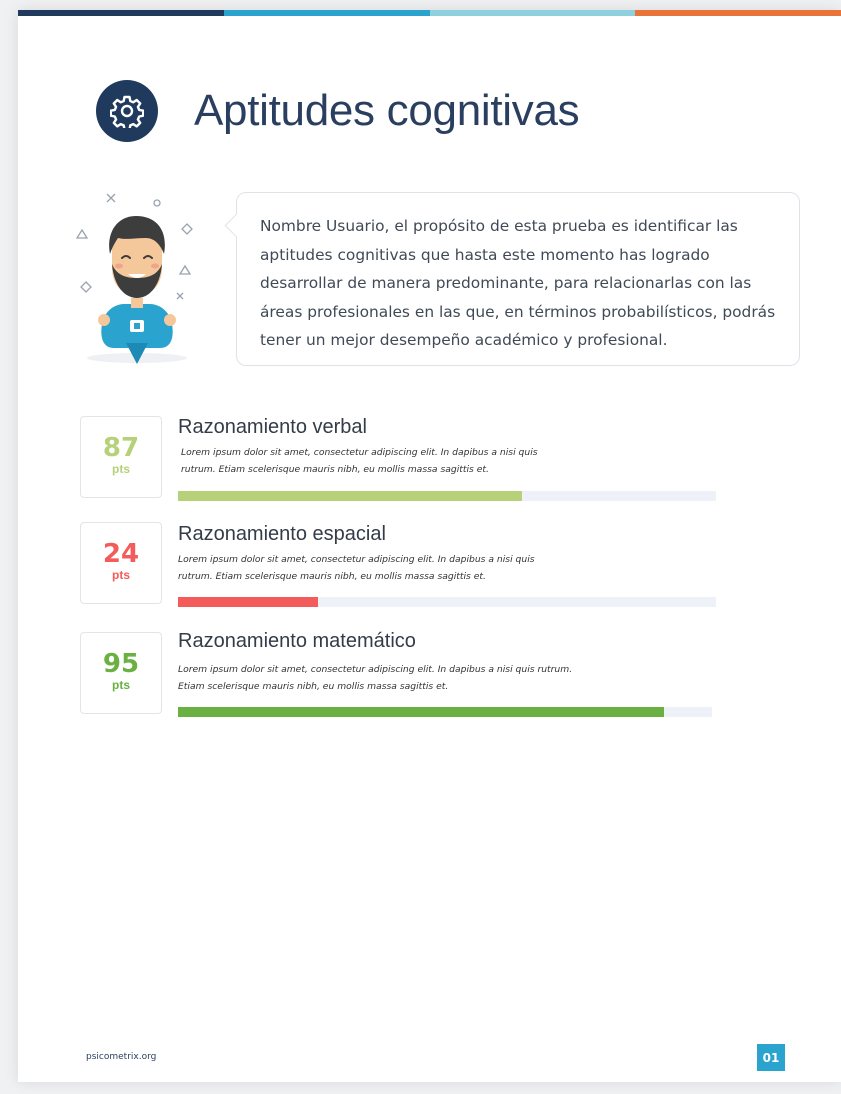 The image size is (841, 1094). I want to click on page-number: 01, so click(771, 1057).